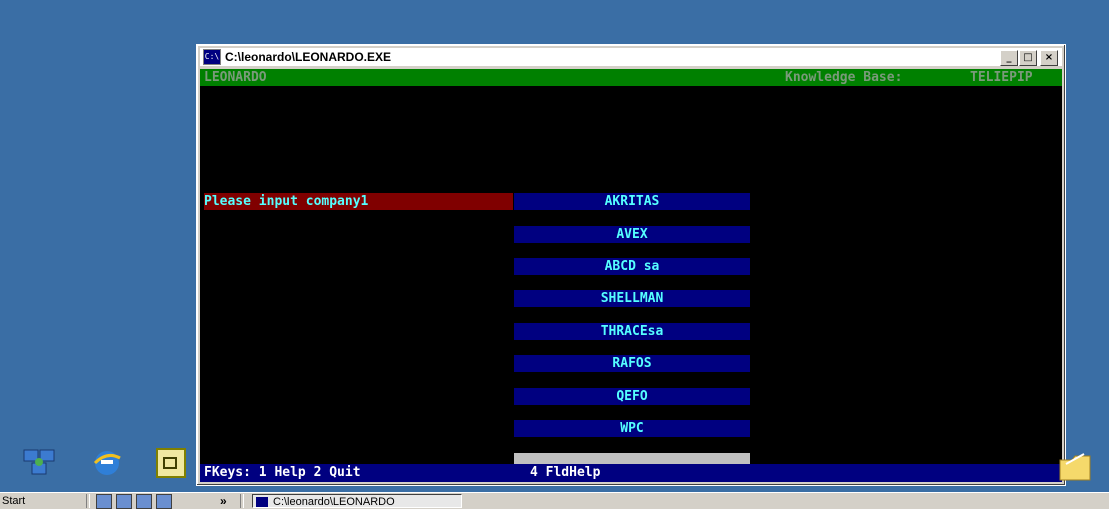  Describe the element at coordinates (223, 501) in the screenshot. I see `quick-launch-expand: »` at that location.